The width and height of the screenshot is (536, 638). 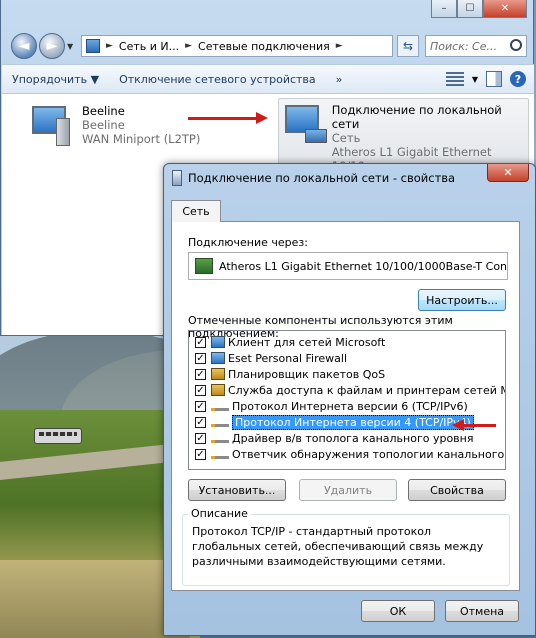 What do you see at coordinates (350, 406) in the screenshot?
I see `component-label: Протокол Интернета версии 6 (TCP/IPv6)` at bounding box center [350, 406].